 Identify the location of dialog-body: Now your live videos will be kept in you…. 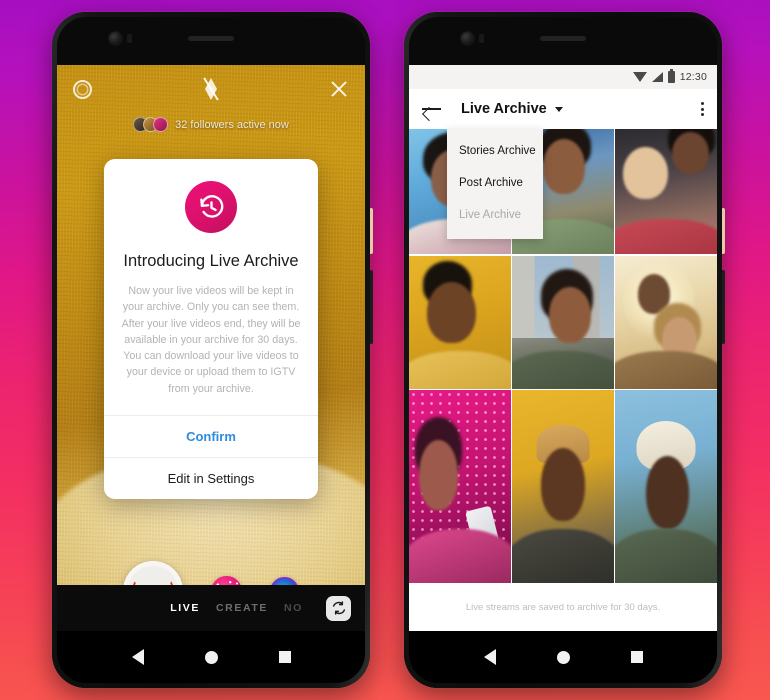
(211, 340).